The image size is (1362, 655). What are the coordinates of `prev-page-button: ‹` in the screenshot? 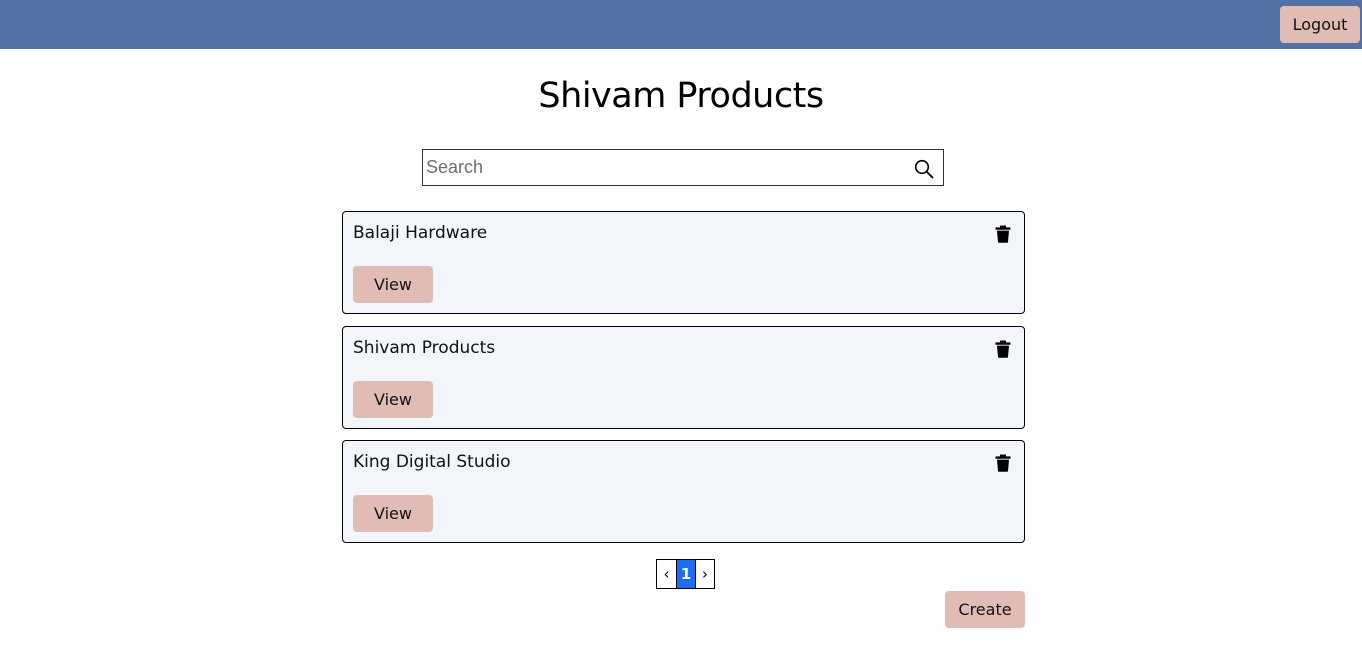 It's located at (666, 574).